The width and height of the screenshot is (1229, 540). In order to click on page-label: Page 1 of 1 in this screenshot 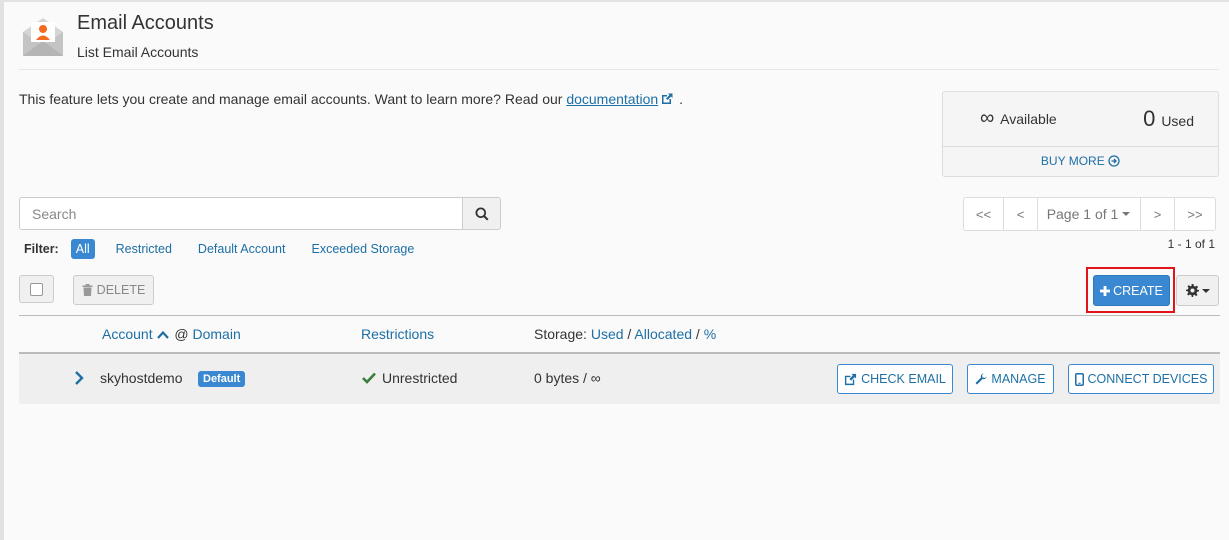, I will do `click(1082, 214)`.